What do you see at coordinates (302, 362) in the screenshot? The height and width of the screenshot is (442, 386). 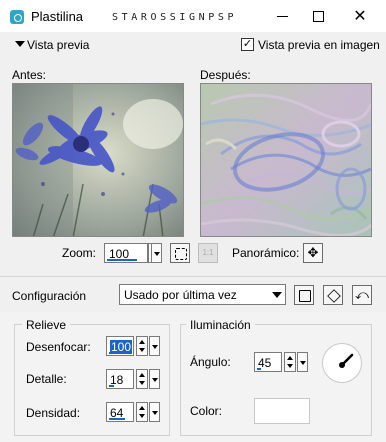 I see `angle-dropdown-button` at bounding box center [302, 362].